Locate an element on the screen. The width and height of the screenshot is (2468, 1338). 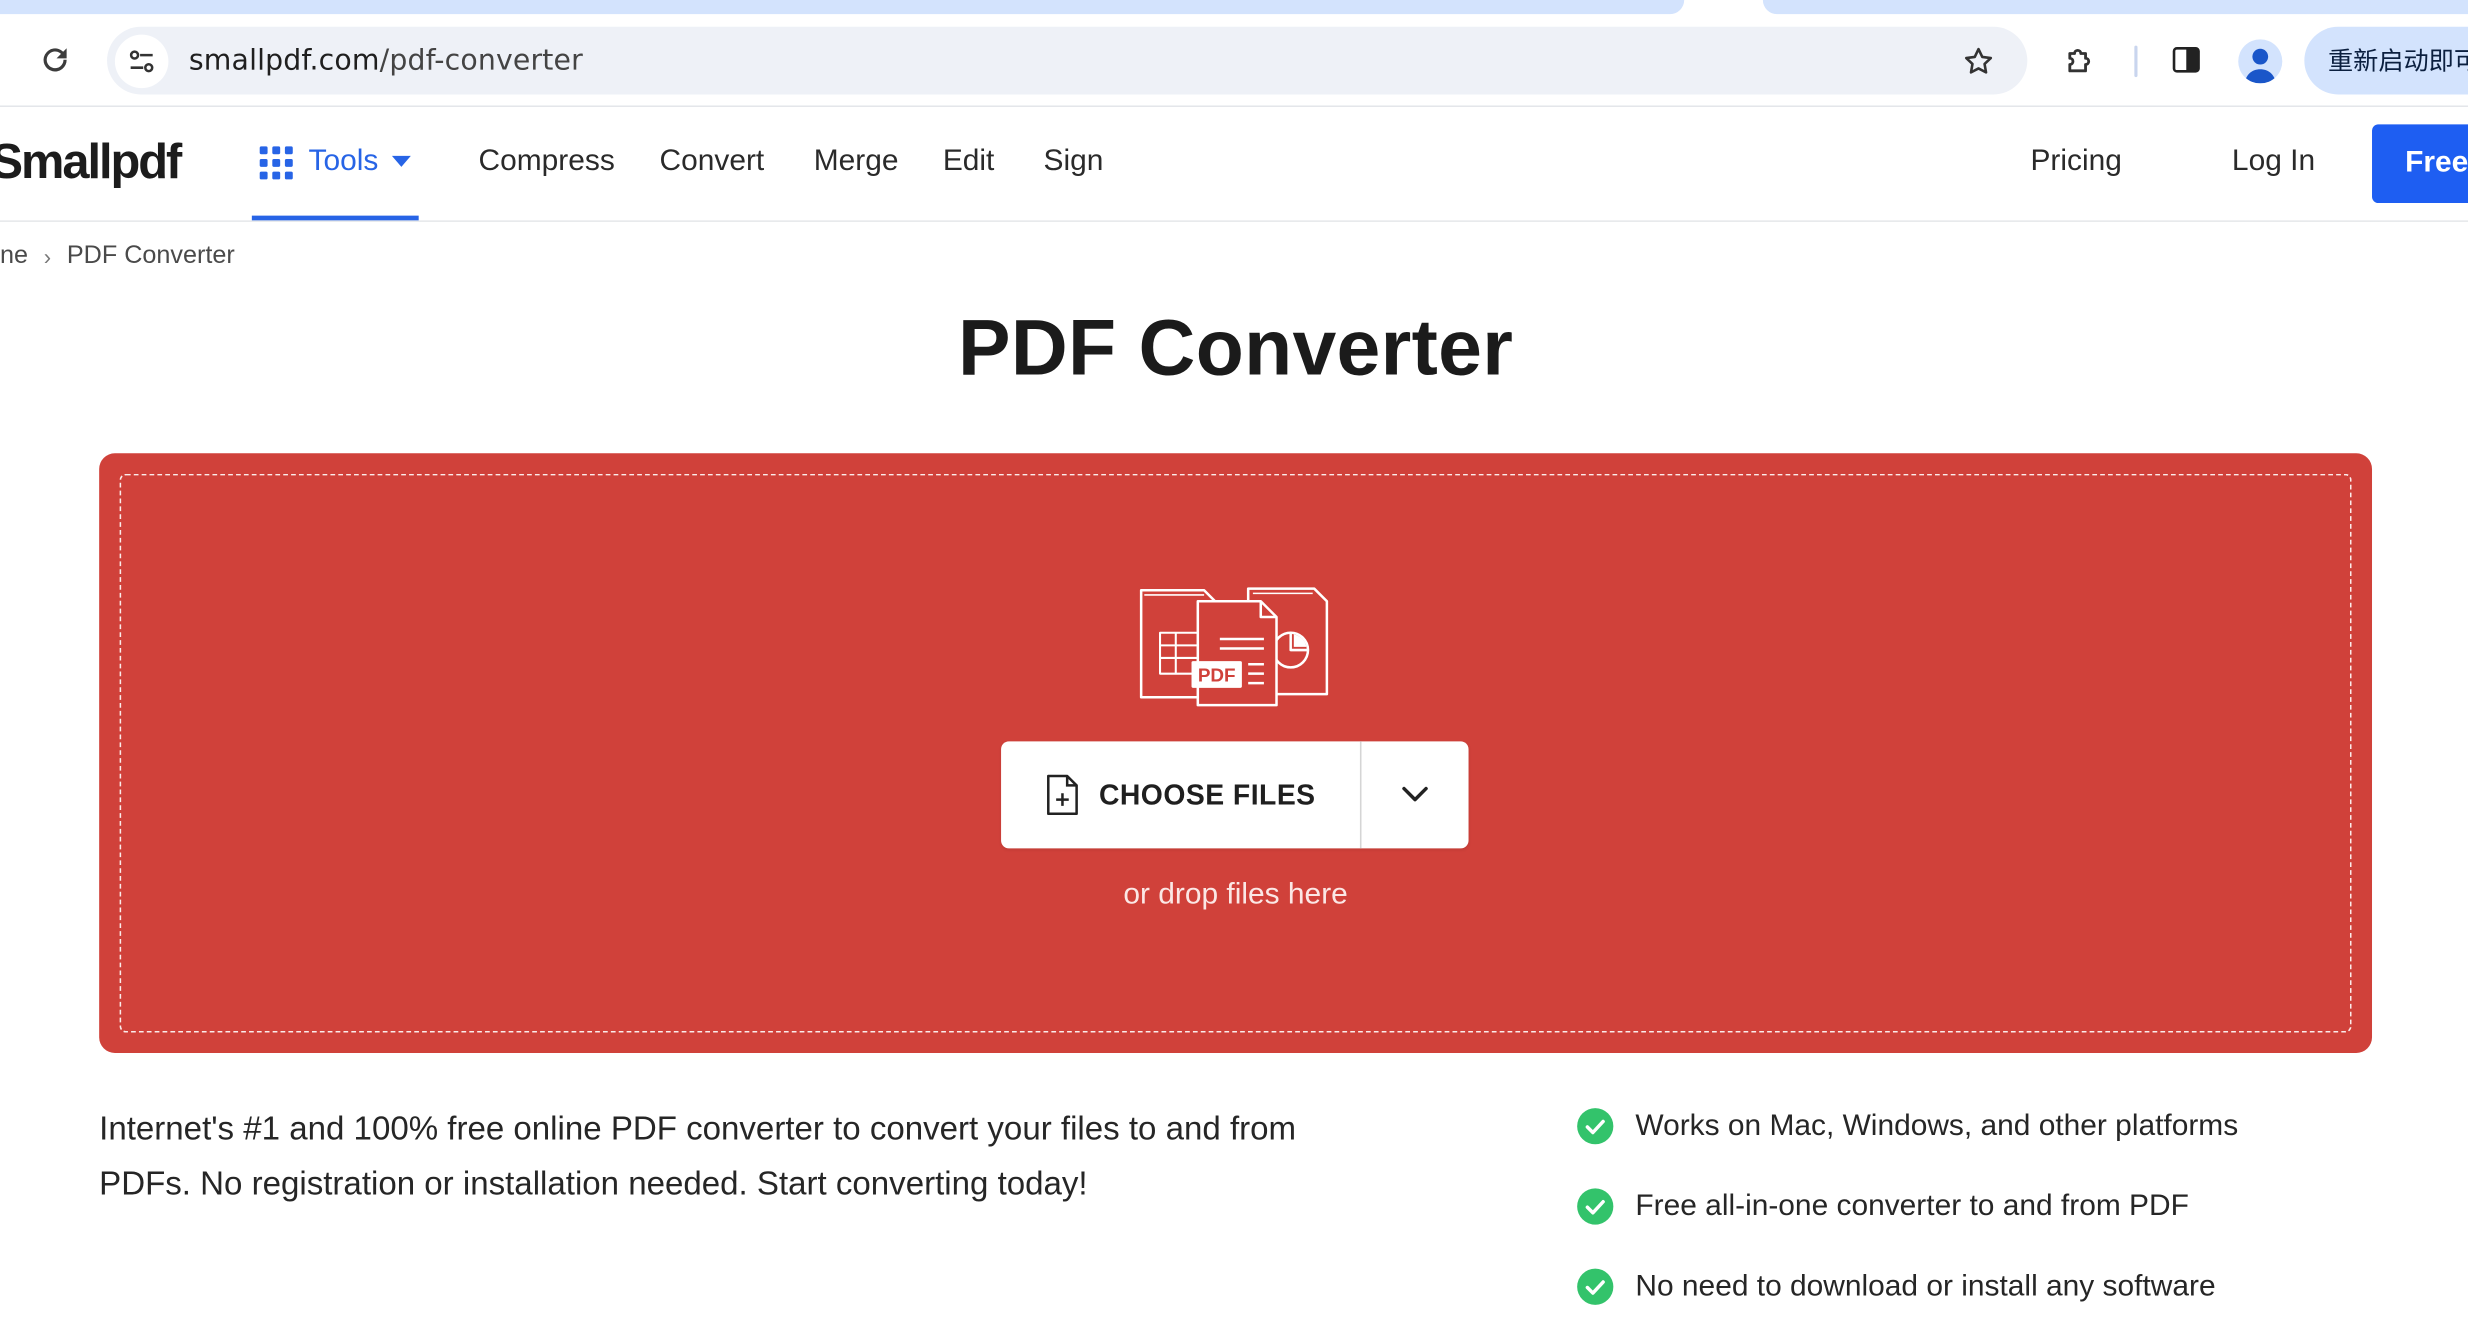
choose-files-control: CHOOSE FILES is located at coordinates (1235, 795).